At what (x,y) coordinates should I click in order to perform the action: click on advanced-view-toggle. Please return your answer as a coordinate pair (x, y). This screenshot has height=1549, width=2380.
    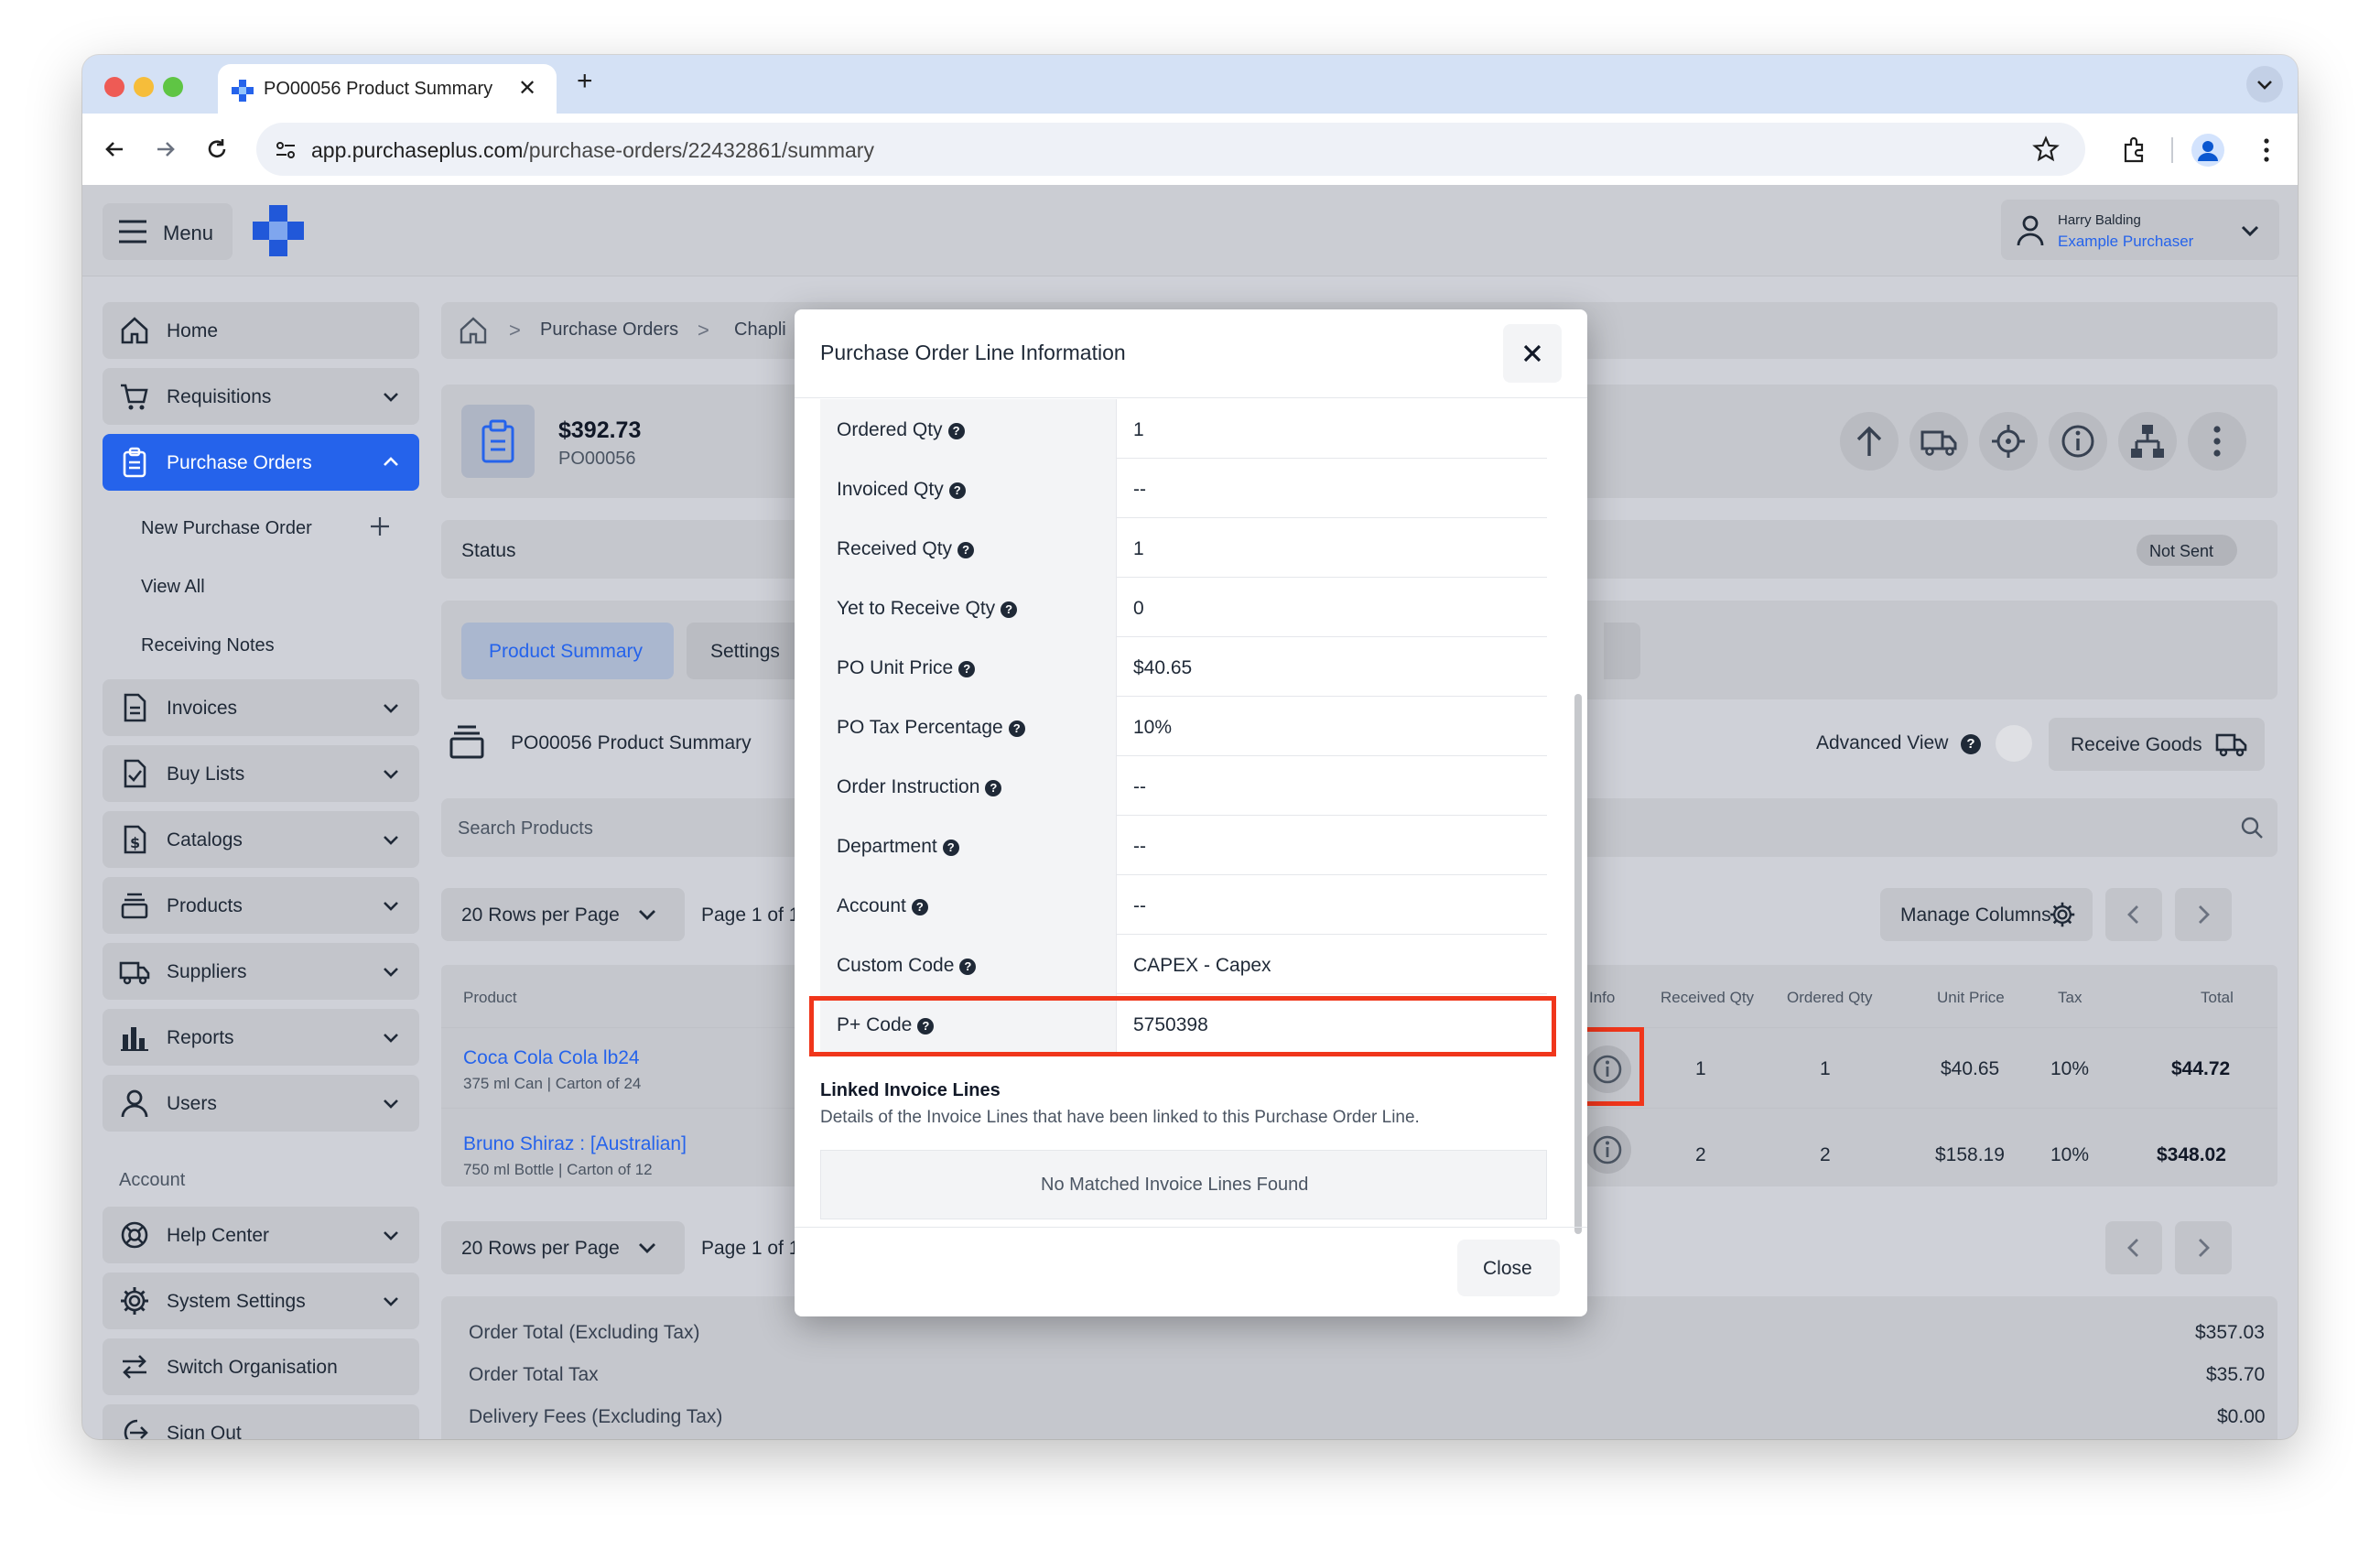
    Looking at the image, I should click on (2014, 743).